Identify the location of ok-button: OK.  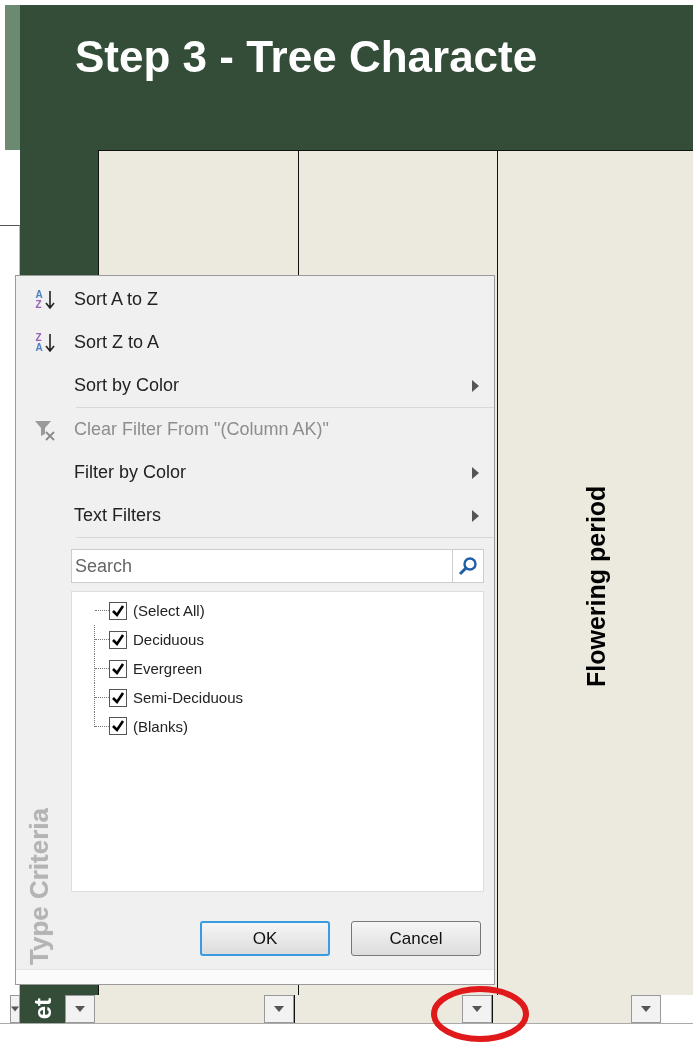
(265, 938).